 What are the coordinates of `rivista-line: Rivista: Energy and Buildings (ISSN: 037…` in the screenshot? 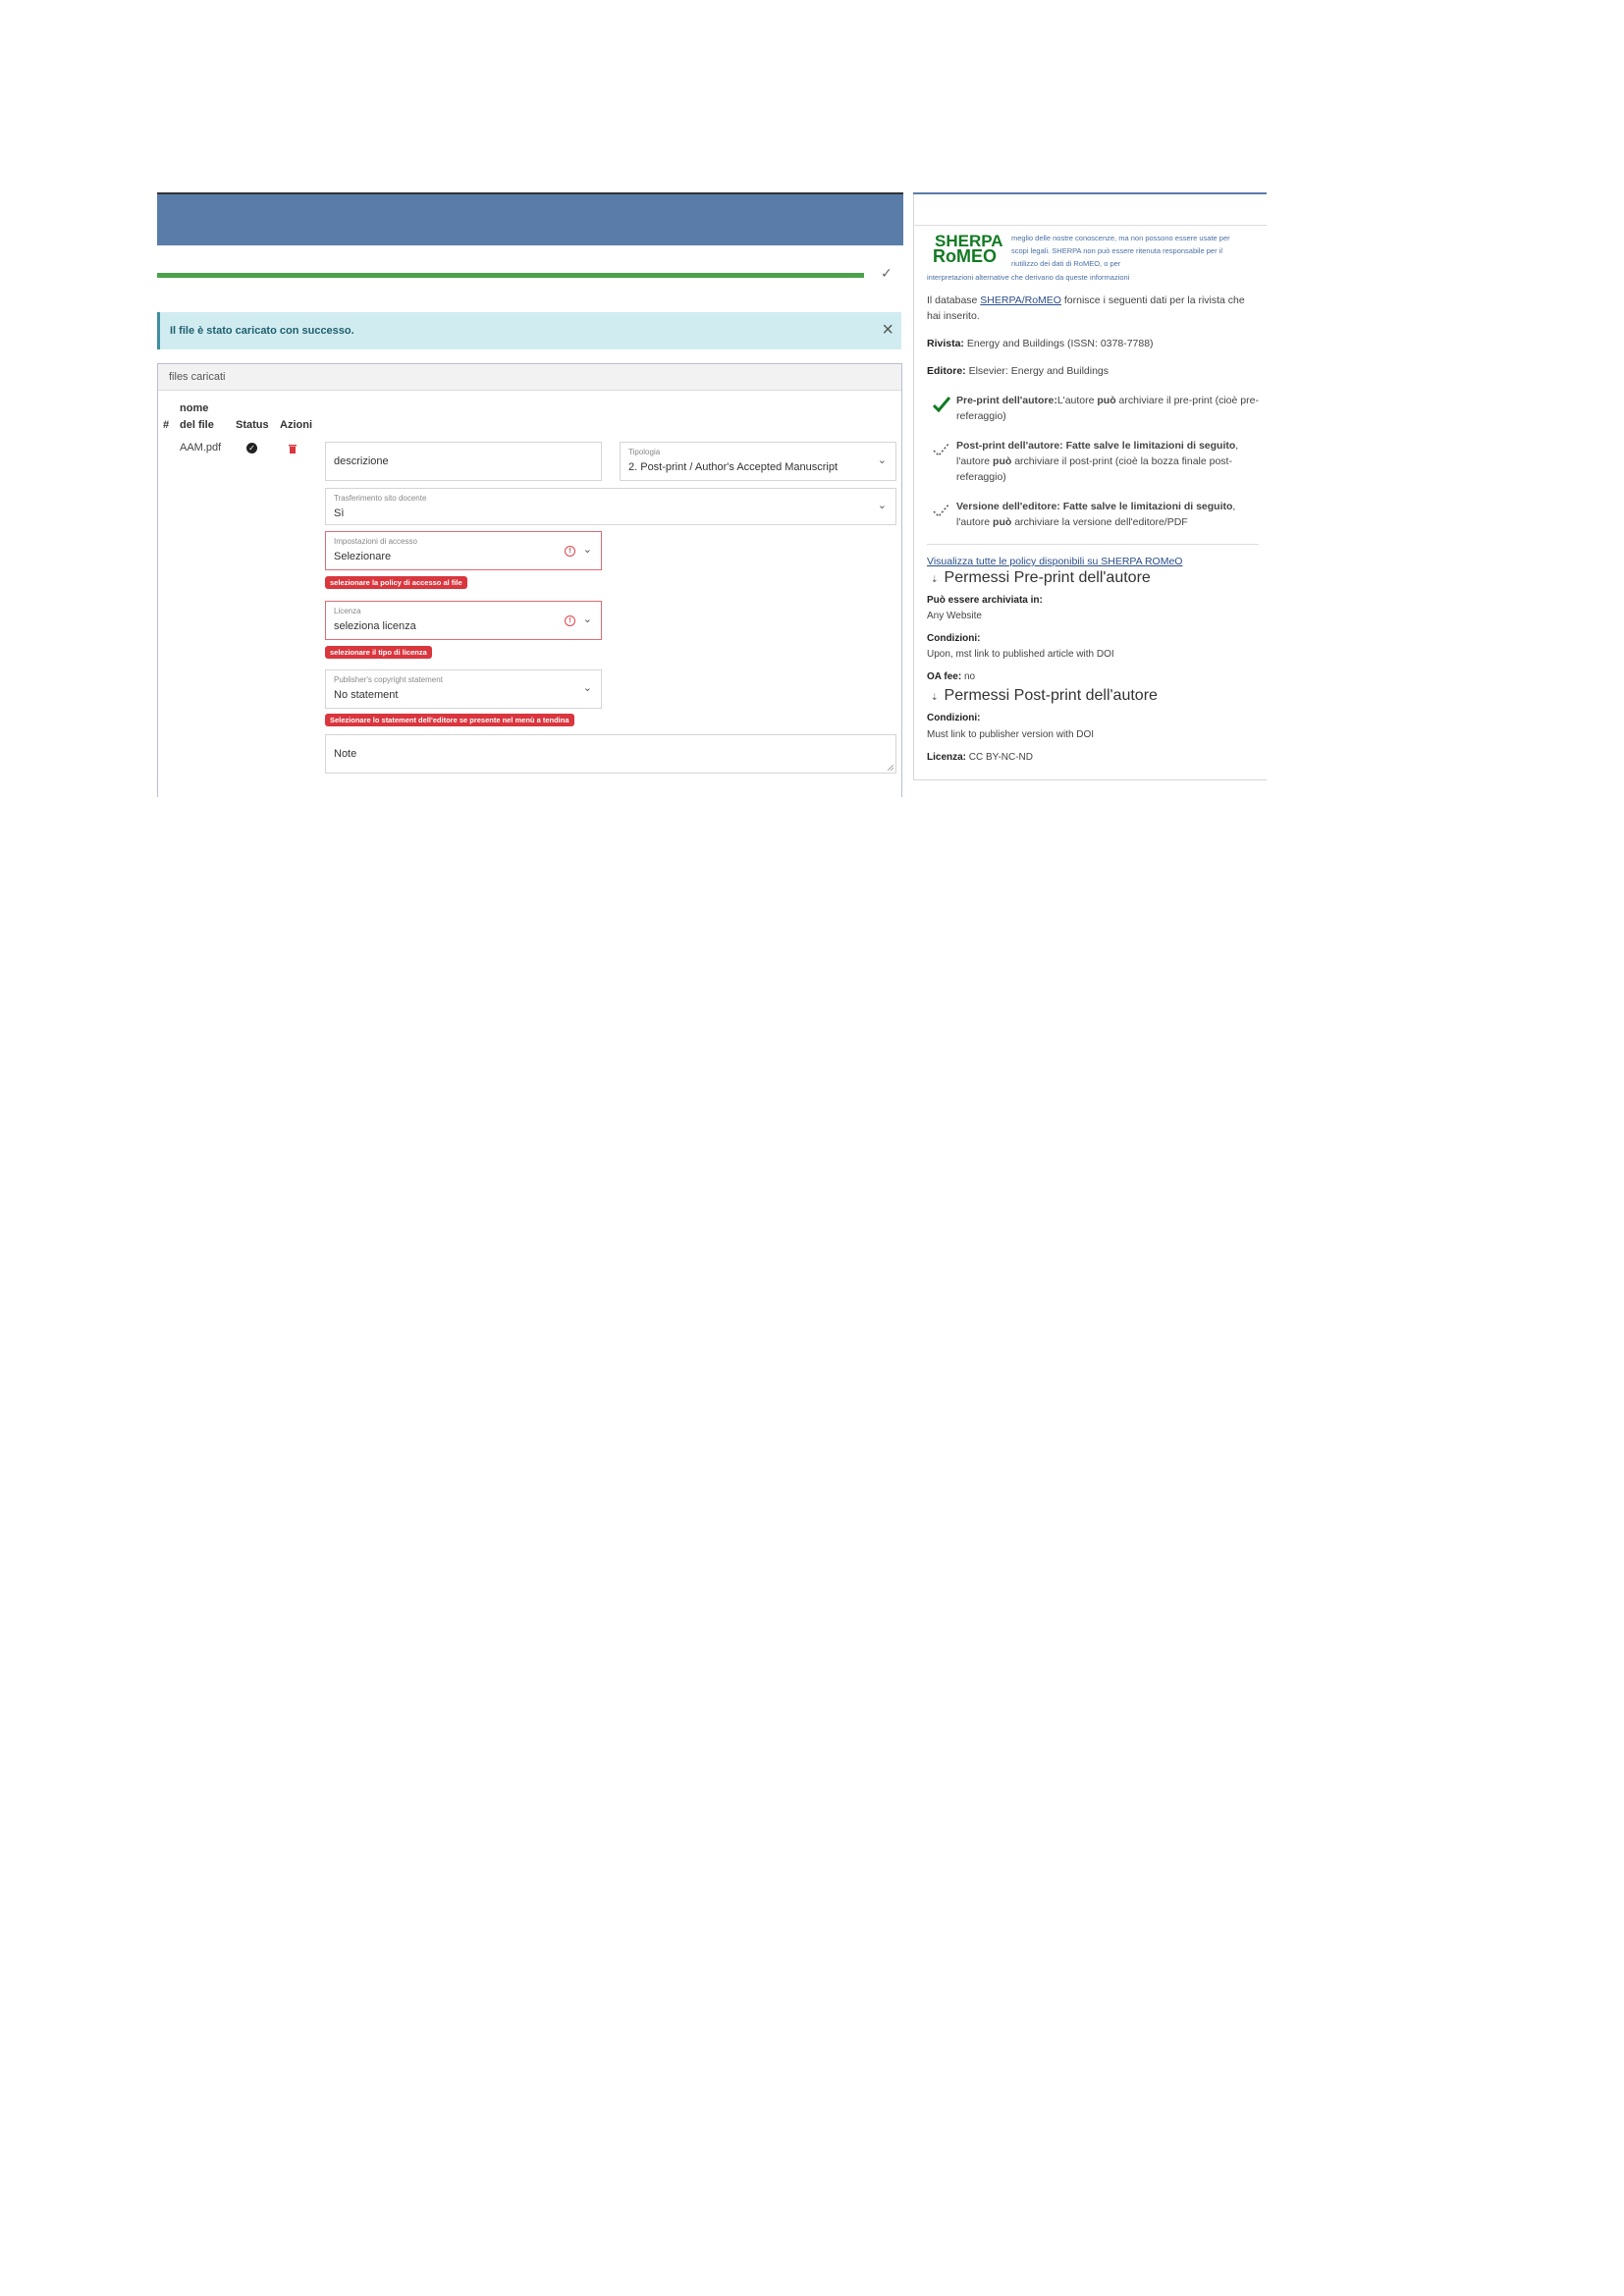 It's located at (1040, 343).